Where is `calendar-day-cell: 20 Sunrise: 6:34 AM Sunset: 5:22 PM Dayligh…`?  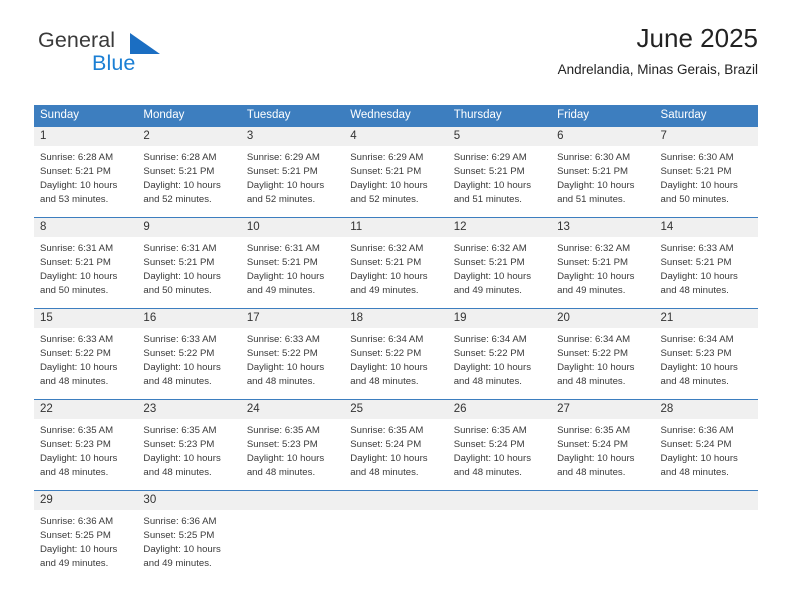
calendar-day-cell: 20 Sunrise: 6:34 AM Sunset: 5:22 PM Dayligh… is located at coordinates (603, 354).